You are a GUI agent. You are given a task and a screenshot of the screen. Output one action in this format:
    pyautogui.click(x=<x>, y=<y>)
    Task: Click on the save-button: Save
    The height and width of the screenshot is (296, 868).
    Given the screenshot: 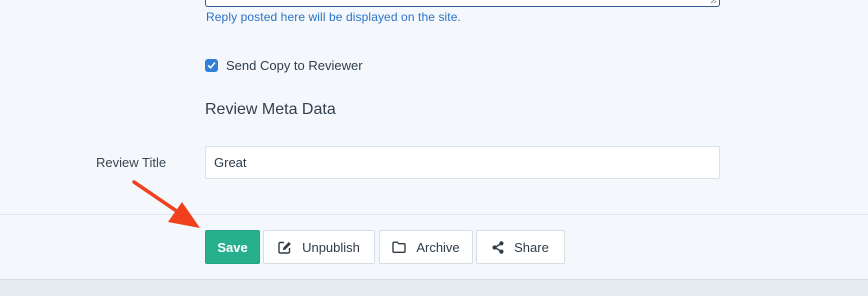 What is the action you would take?
    pyautogui.click(x=232, y=247)
    